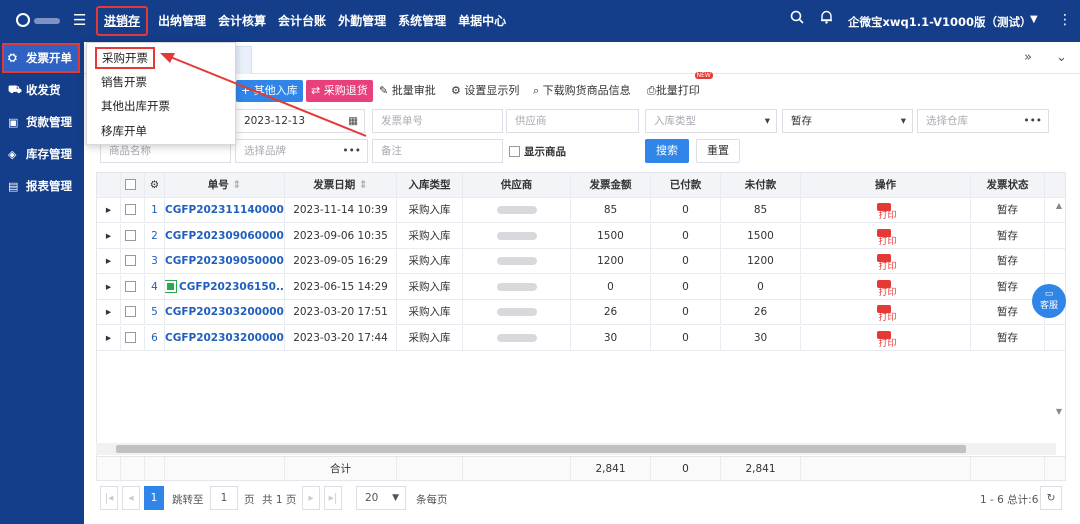  Describe the element at coordinates (437, 151) in the screenshot. I see `remark-input: 备注` at that location.